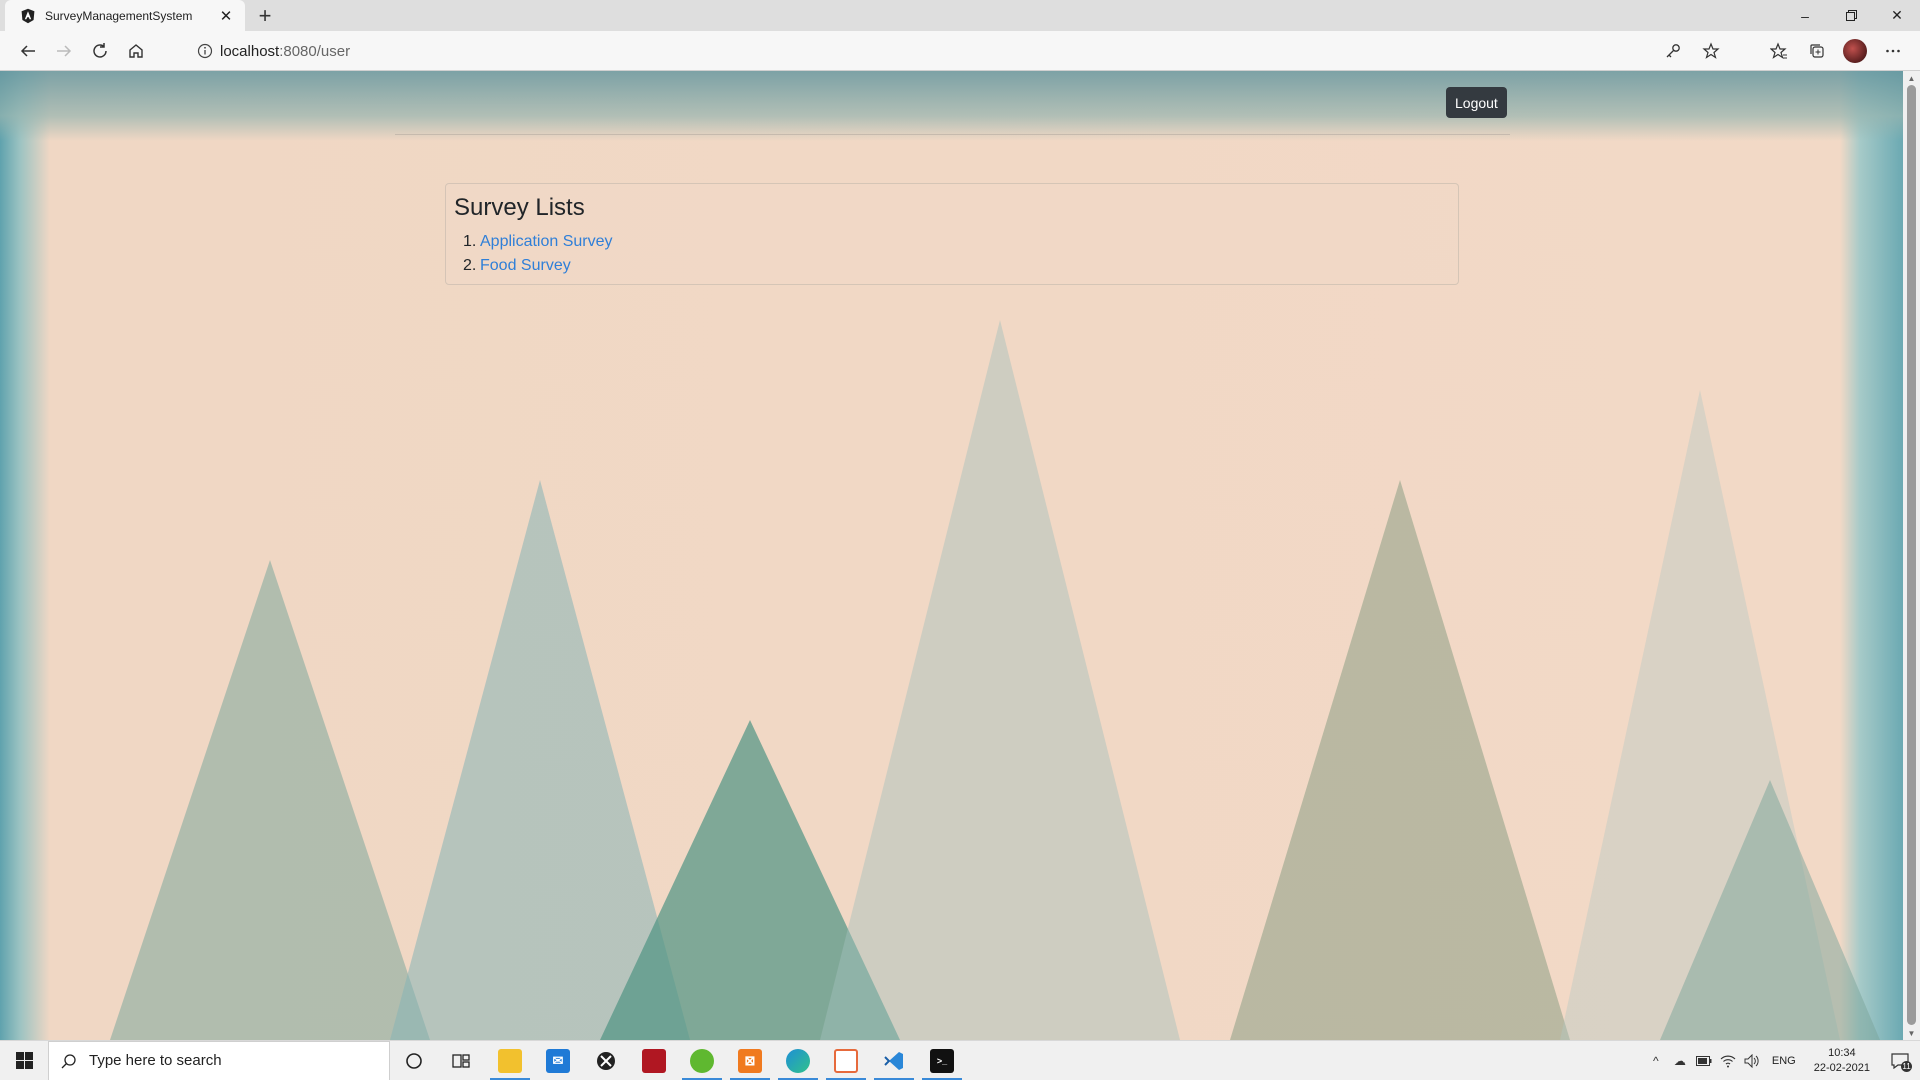 This screenshot has width=1920, height=1080. Describe the element at coordinates (155, 1060) in the screenshot. I see `search-placeholder: Type here to search` at that location.